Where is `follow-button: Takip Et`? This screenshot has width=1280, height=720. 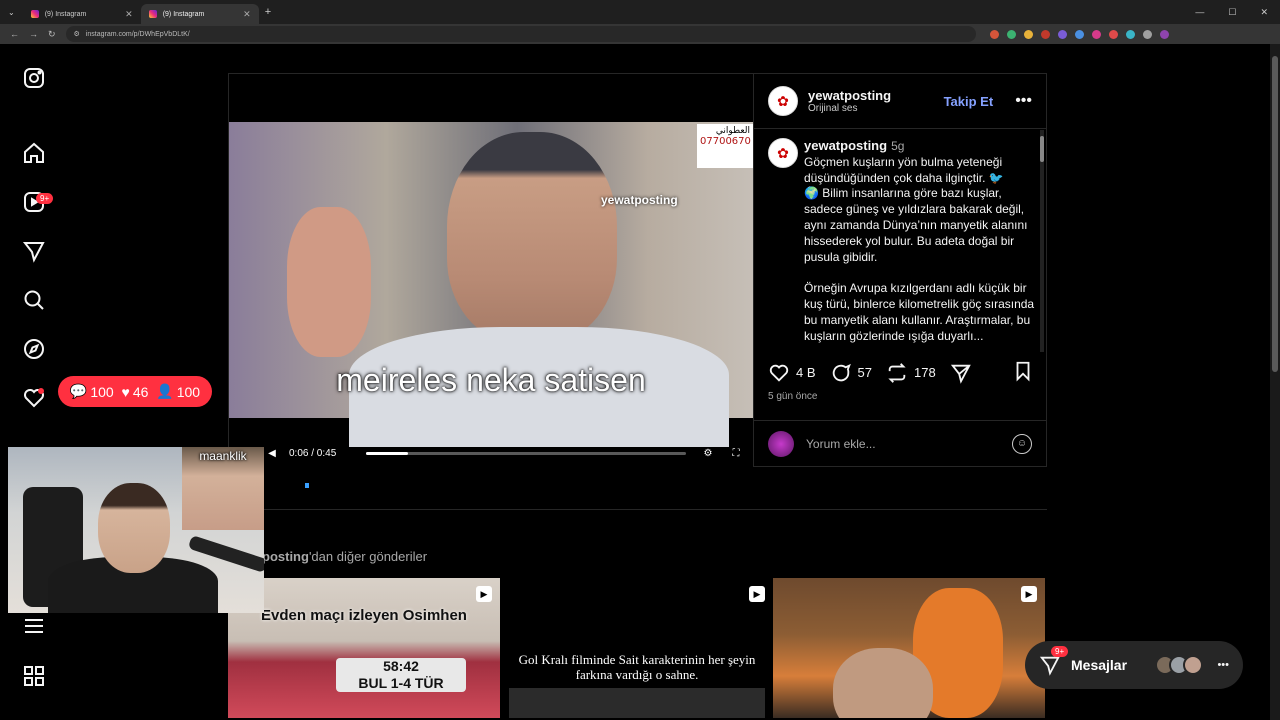
follow-button: Takip Et is located at coordinates (969, 101).